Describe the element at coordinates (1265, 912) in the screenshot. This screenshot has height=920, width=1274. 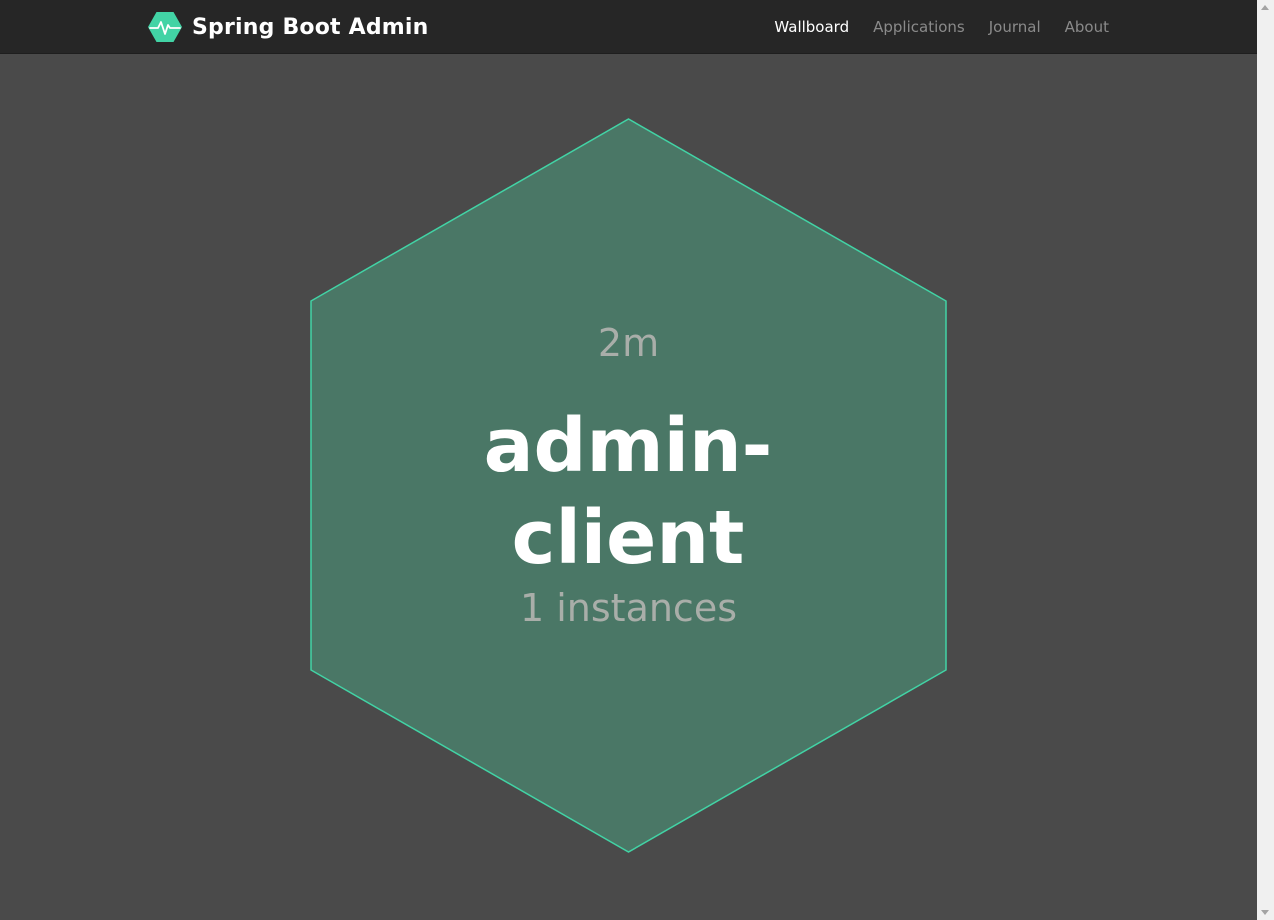
I see `scroll-down-arrow-icon` at that location.